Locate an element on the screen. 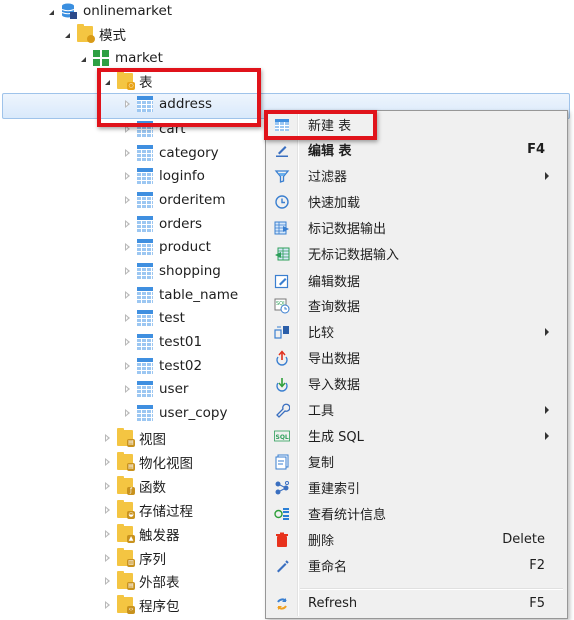 This screenshot has width=574, height=620. trash-icon is located at coordinates (282, 540).